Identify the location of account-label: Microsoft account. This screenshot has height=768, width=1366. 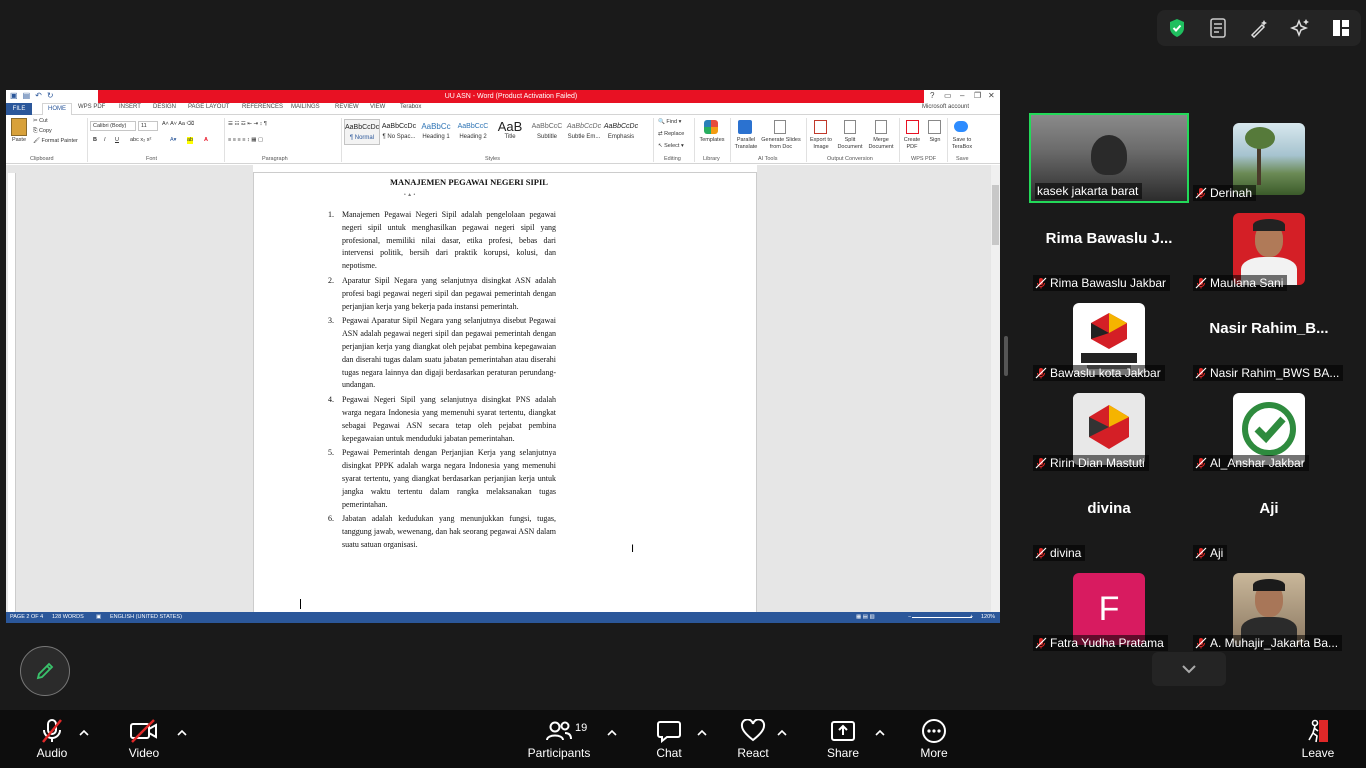
(945, 107).